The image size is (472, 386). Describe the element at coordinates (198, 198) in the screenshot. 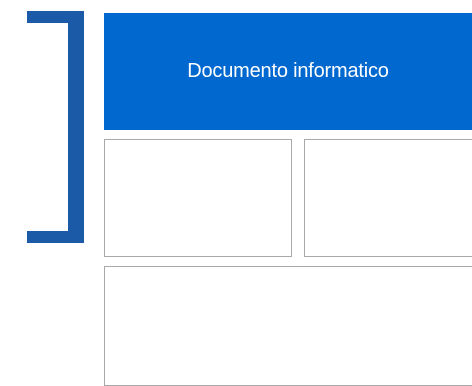

I see `empty-panel-left` at that location.